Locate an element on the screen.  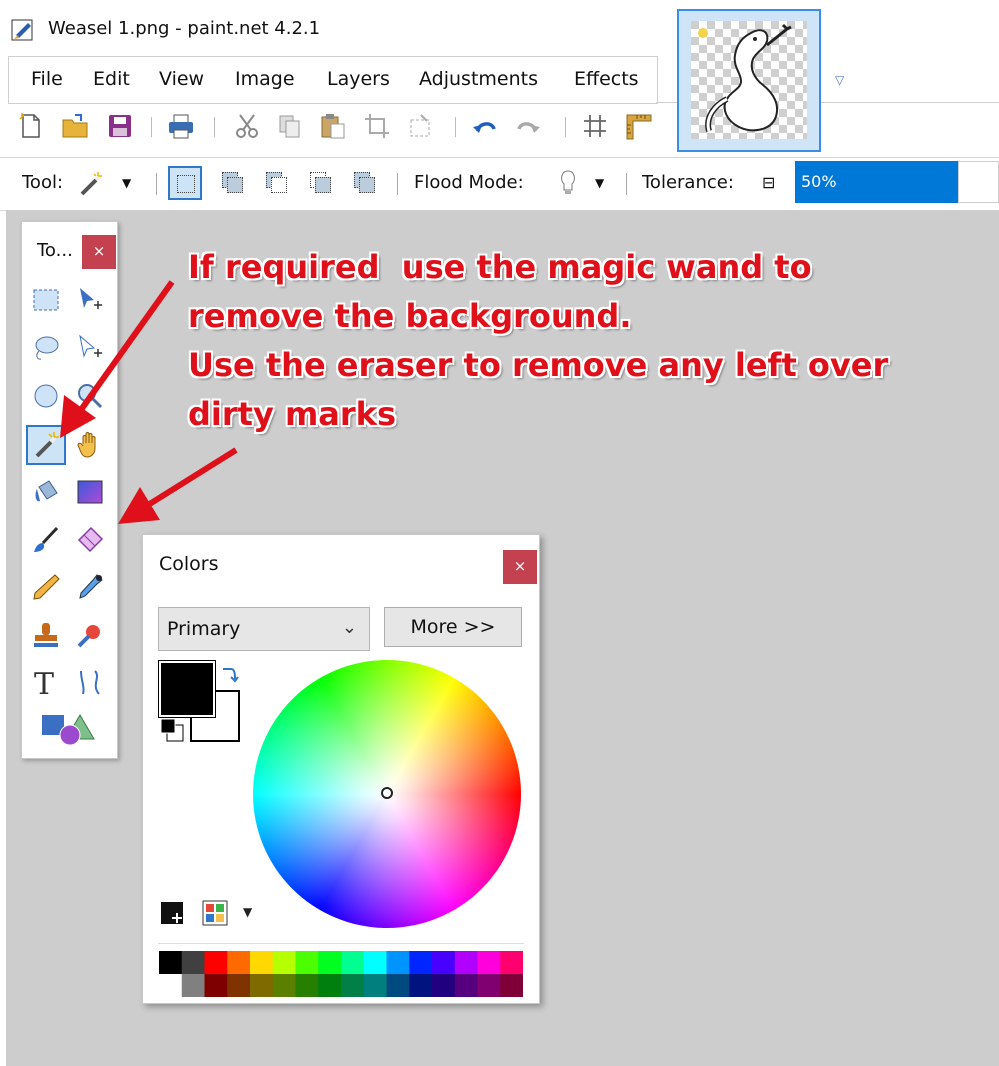
rectangle-select-icon is located at coordinates (46, 300).